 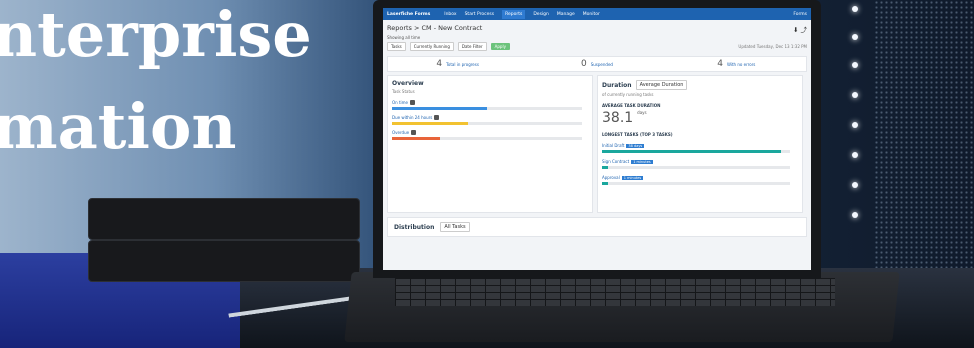 I want to click on stat-total-in-progress: 4 Total in progress, so click(x=457, y=64).